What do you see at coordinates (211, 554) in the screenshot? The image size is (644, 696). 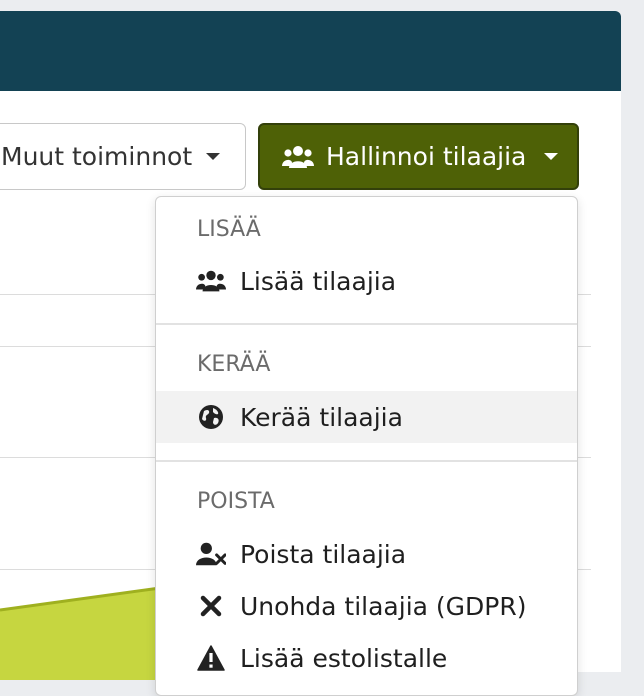 I see `user-remove-icon` at bounding box center [211, 554].